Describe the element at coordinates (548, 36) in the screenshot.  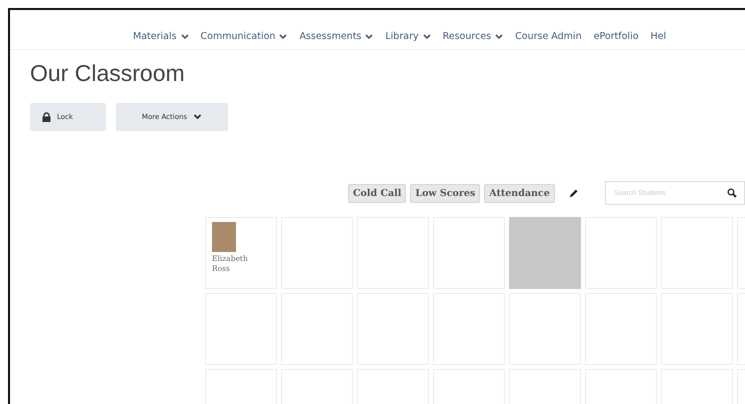
I see `nav-menu-item: Course Admin` at that location.